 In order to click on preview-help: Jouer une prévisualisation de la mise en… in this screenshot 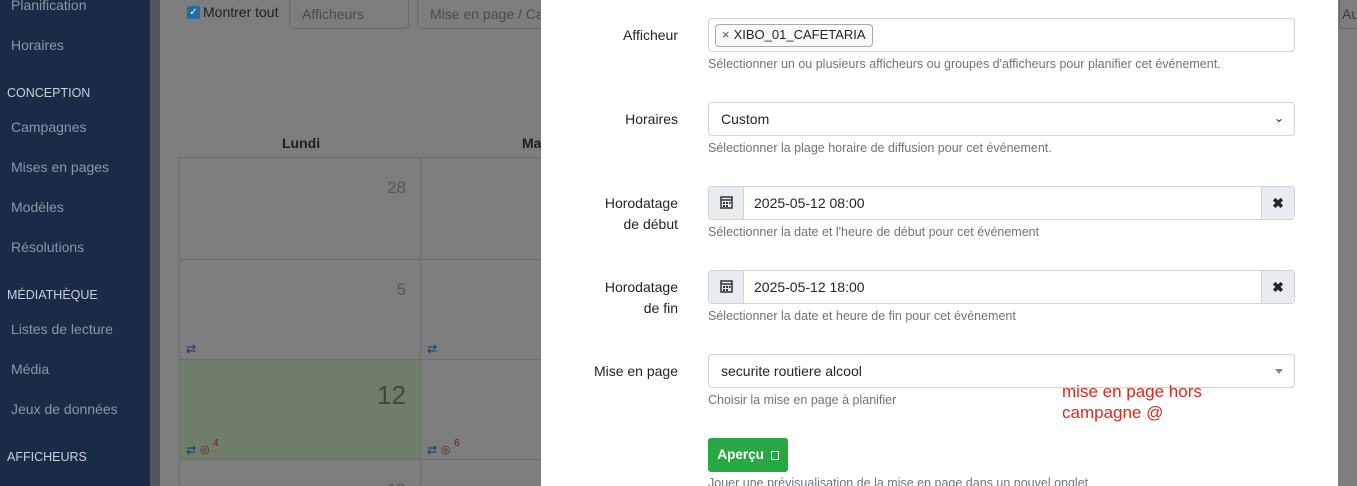, I will do `click(898, 481)`.